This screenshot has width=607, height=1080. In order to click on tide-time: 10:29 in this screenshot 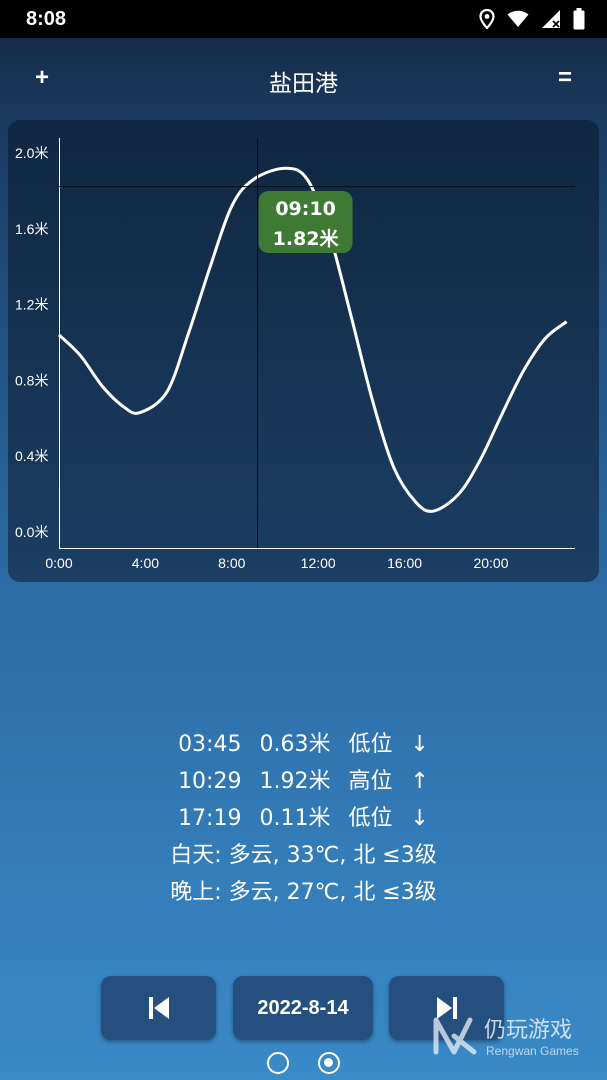, I will do `click(210, 781)`.